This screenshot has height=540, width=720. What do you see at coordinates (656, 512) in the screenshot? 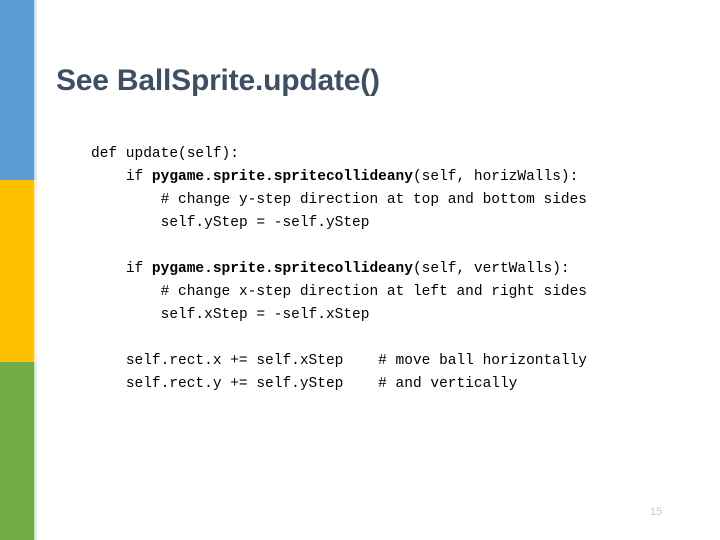
I see `page-number: 15` at bounding box center [656, 512].